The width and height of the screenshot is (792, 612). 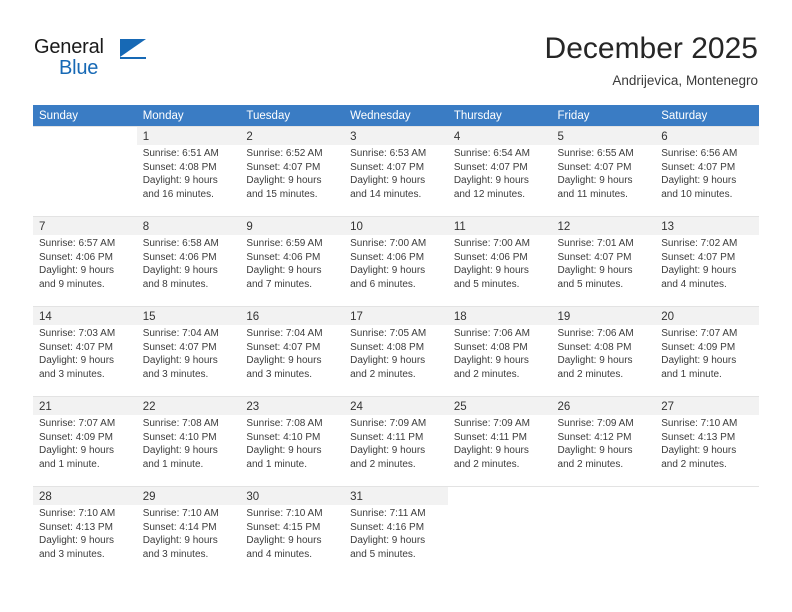 What do you see at coordinates (180, 243) in the screenshot?
I see `day-detail-sunrise: Sunrise: 6:58 AM` at bounding box center [180, 243].